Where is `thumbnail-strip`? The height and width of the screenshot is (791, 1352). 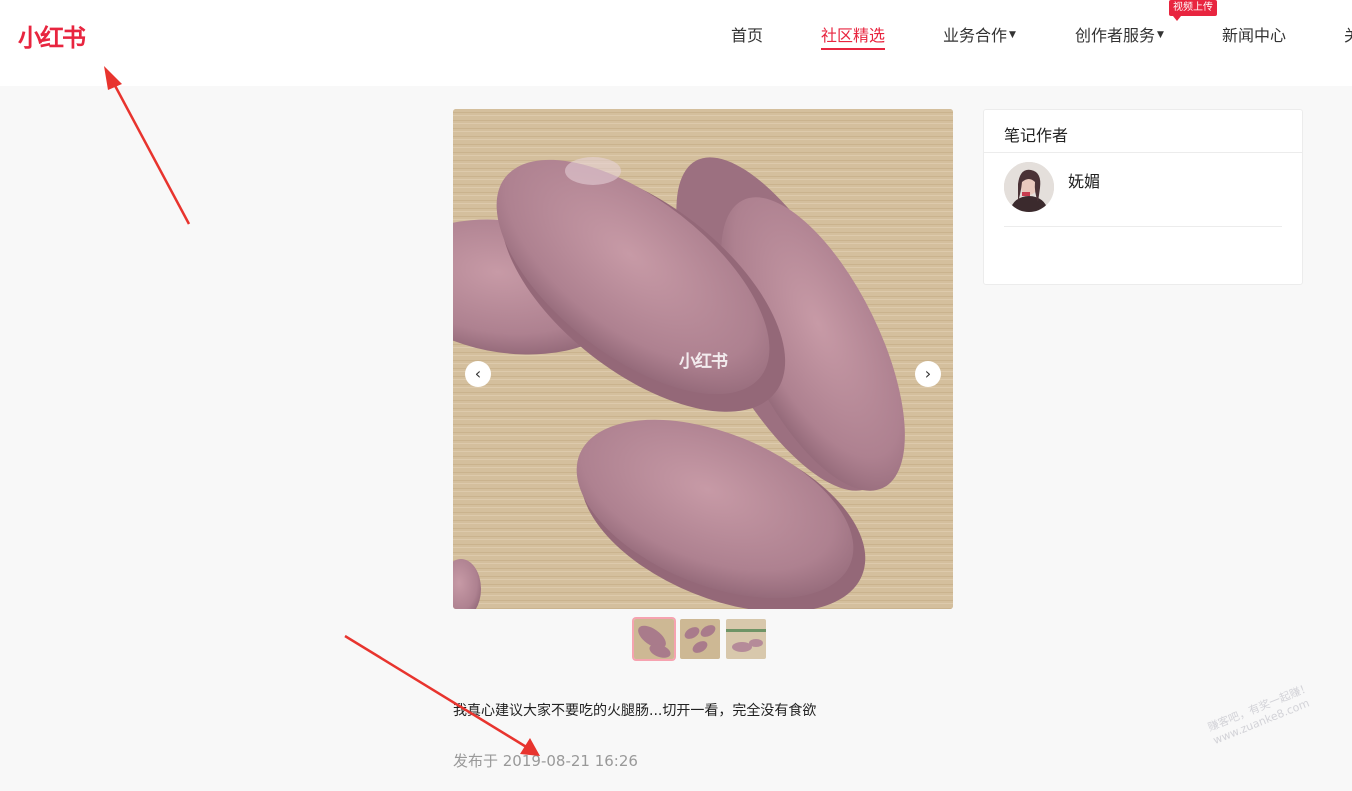 thumbnail-strip is located at coordinates (700, 639).